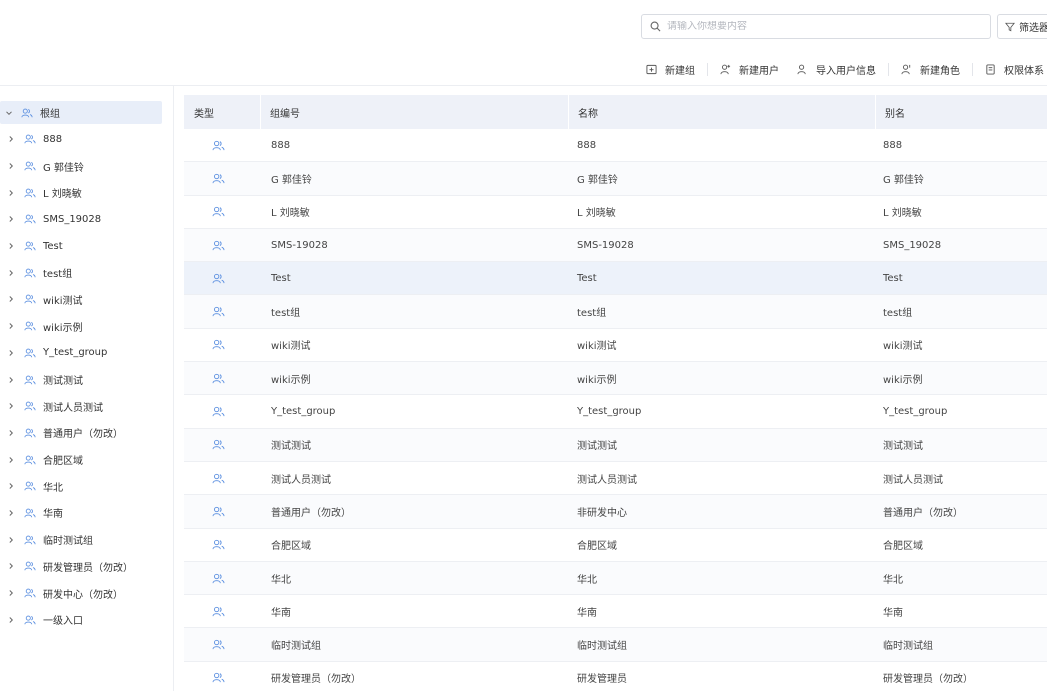 The height and width of the screenshot is (691, 1047). I want to click on table-row: L 刘晓敏 L 刘晓敏 L 刘晓敏, so click(615, 212).